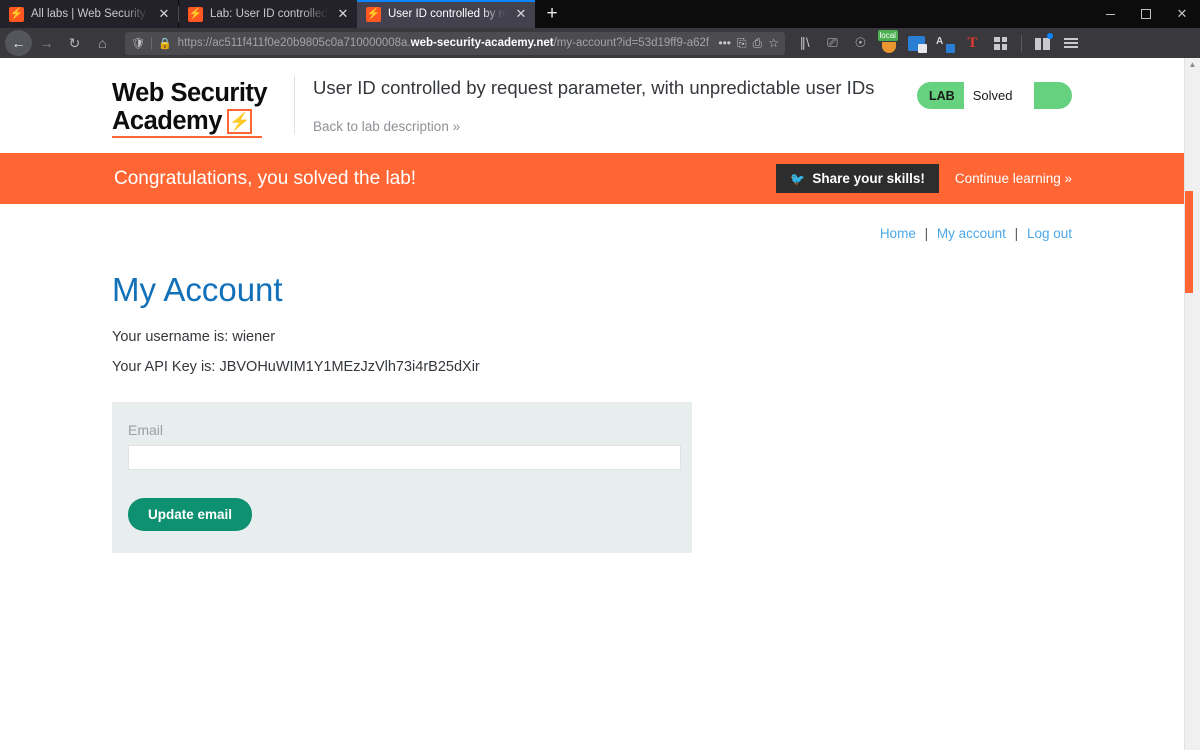  Describe the element at coordinates (1053, 95) in the screenshot. I see `lab-status-tail` at that location.